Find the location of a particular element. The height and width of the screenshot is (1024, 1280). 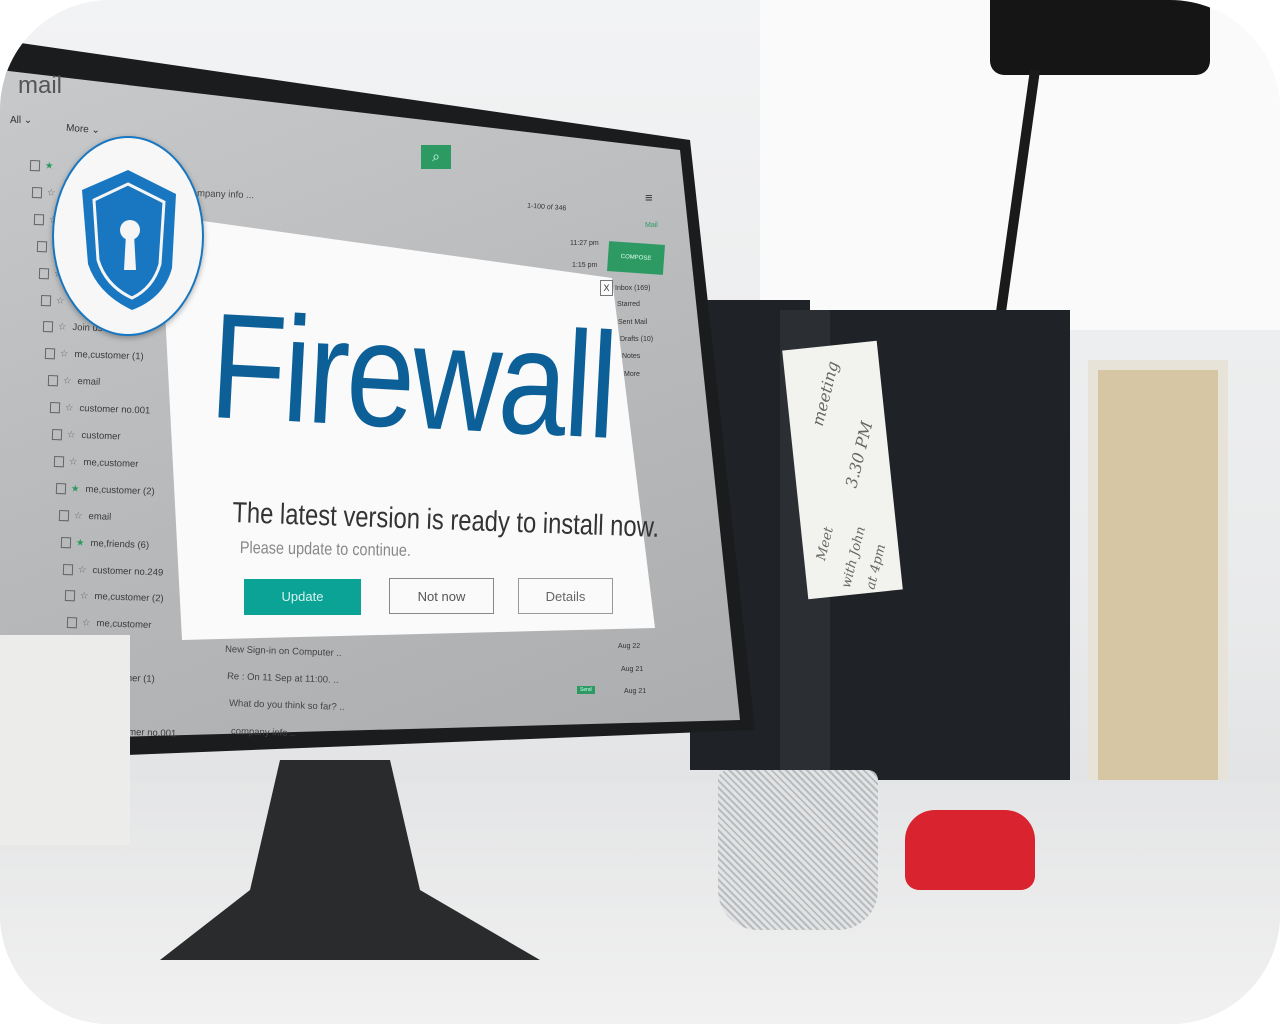

menu-icon: ≡ is located at coordinates (649, 197).